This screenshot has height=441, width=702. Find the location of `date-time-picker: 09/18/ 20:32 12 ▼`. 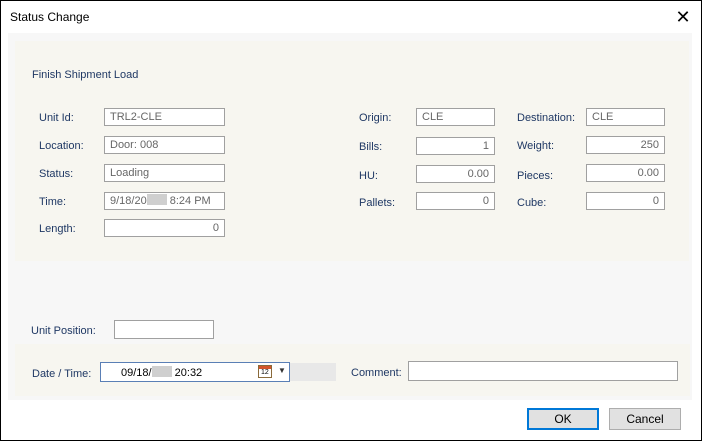

date-time-picker: 09/18/ 20:32 12 ▼ is located at coordinates (195, 372).